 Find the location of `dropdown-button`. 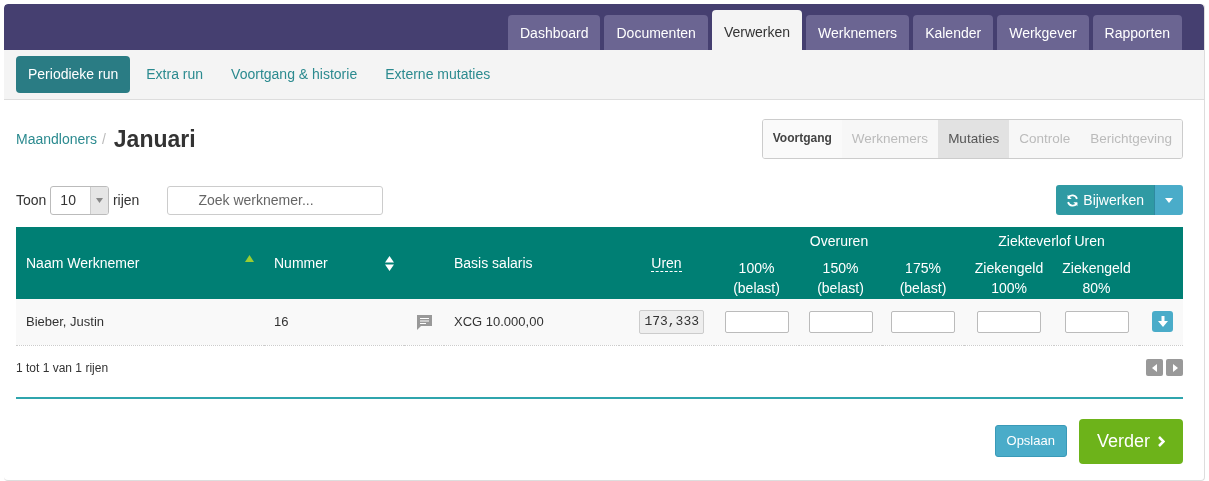

dropdown-button is located at coordinates (1168, 200).